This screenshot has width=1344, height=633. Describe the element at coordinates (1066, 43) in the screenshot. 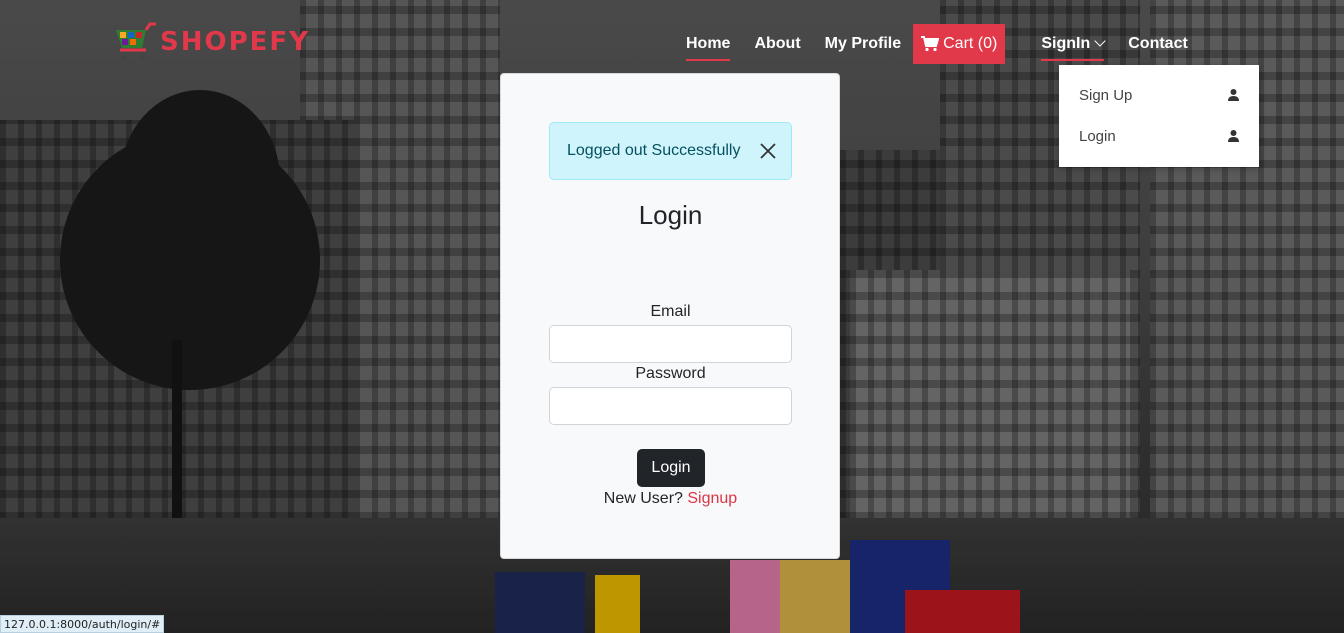

I see `signin-label: SignIn` at that location.